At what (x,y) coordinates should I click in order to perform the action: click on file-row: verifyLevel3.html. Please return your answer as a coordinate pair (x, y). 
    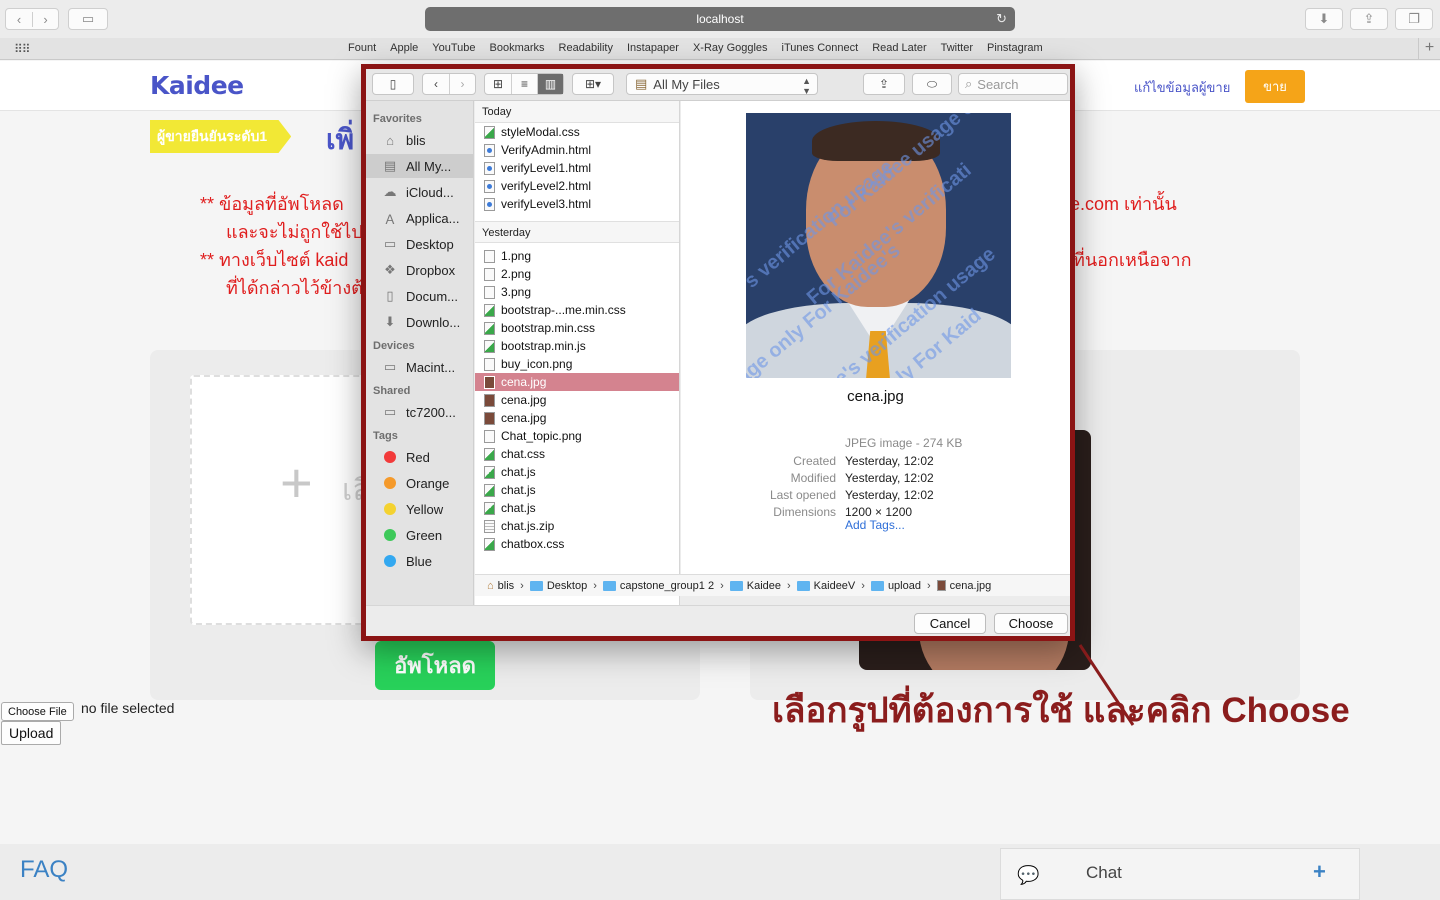
    Looking at the image, I should click on (577, 204).